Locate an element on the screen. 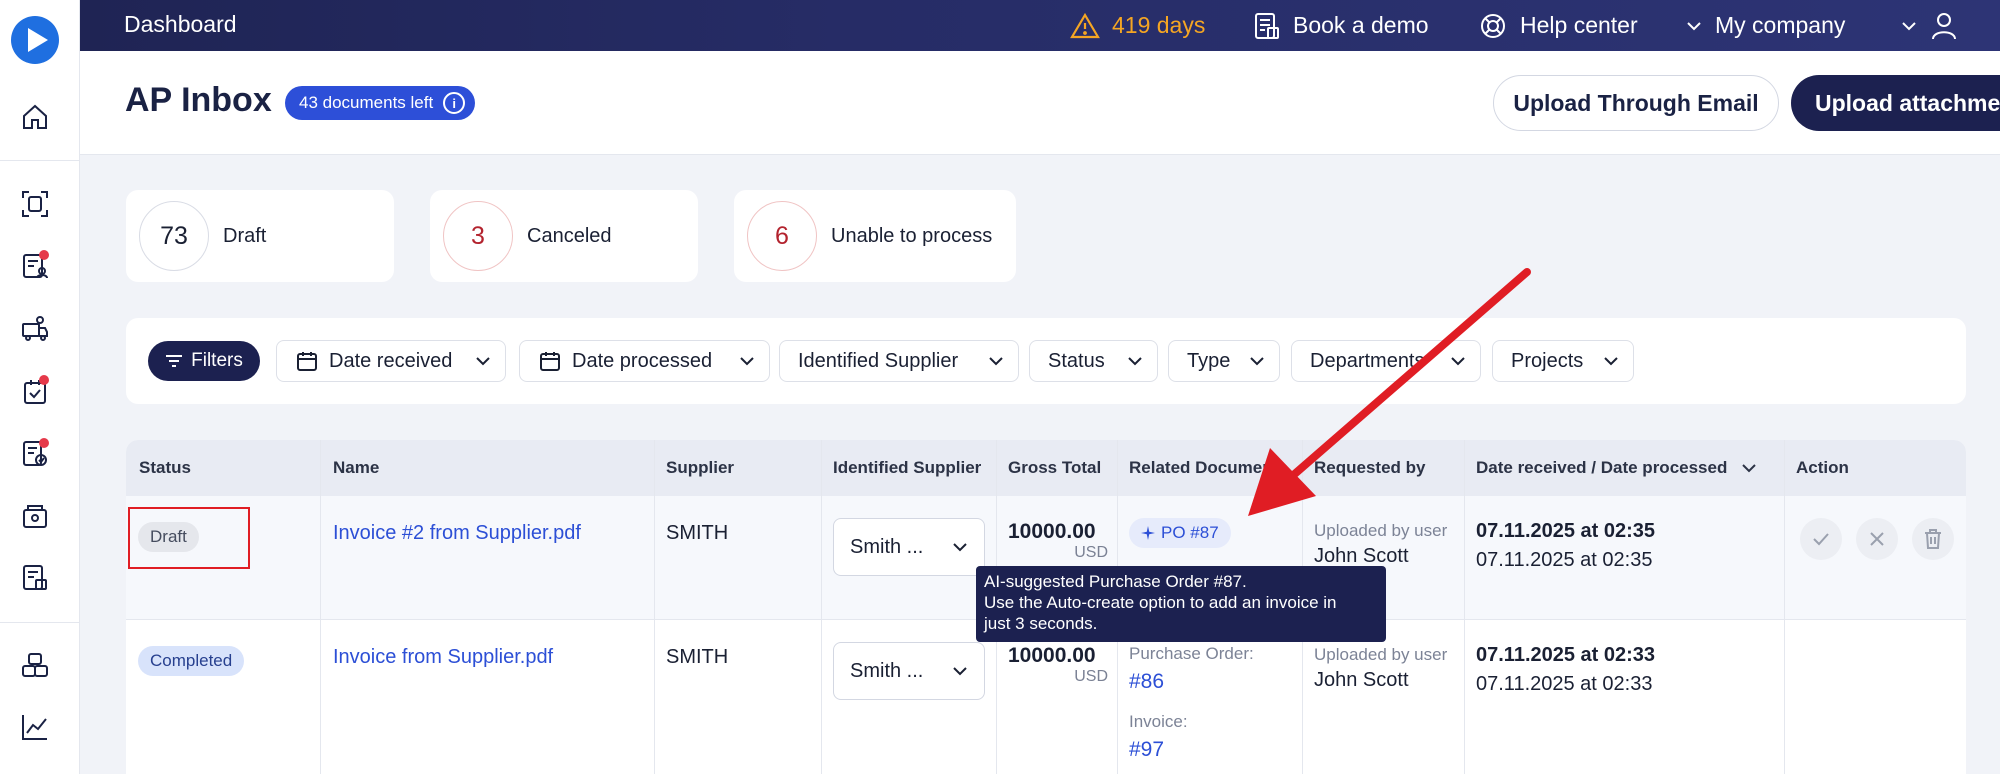  tooltip-line: AI-suggested Purchase Order #87. is located at coordinates (1115, 581).